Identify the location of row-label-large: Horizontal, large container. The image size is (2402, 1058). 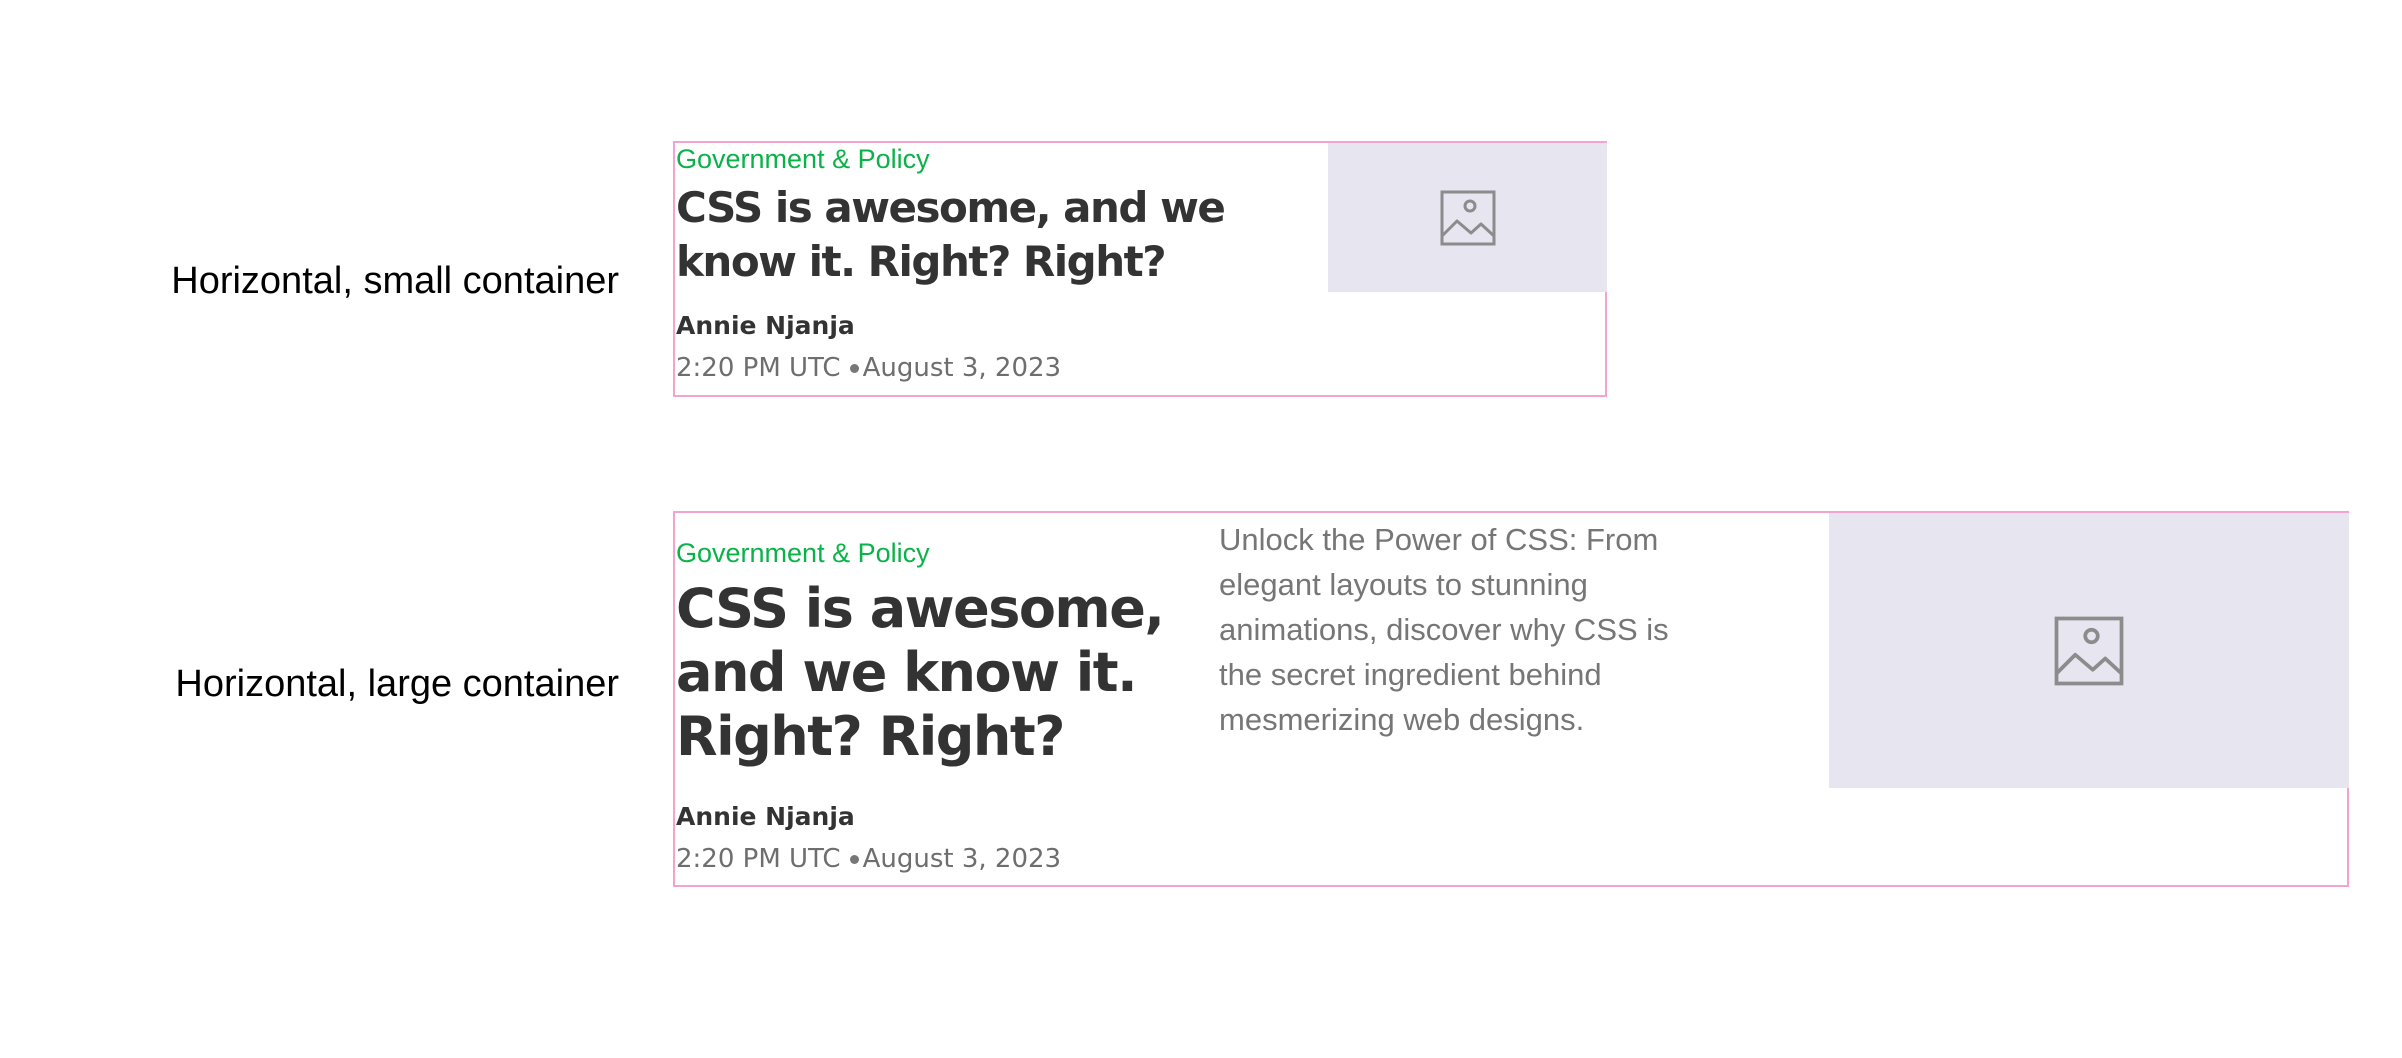
(397, 684).